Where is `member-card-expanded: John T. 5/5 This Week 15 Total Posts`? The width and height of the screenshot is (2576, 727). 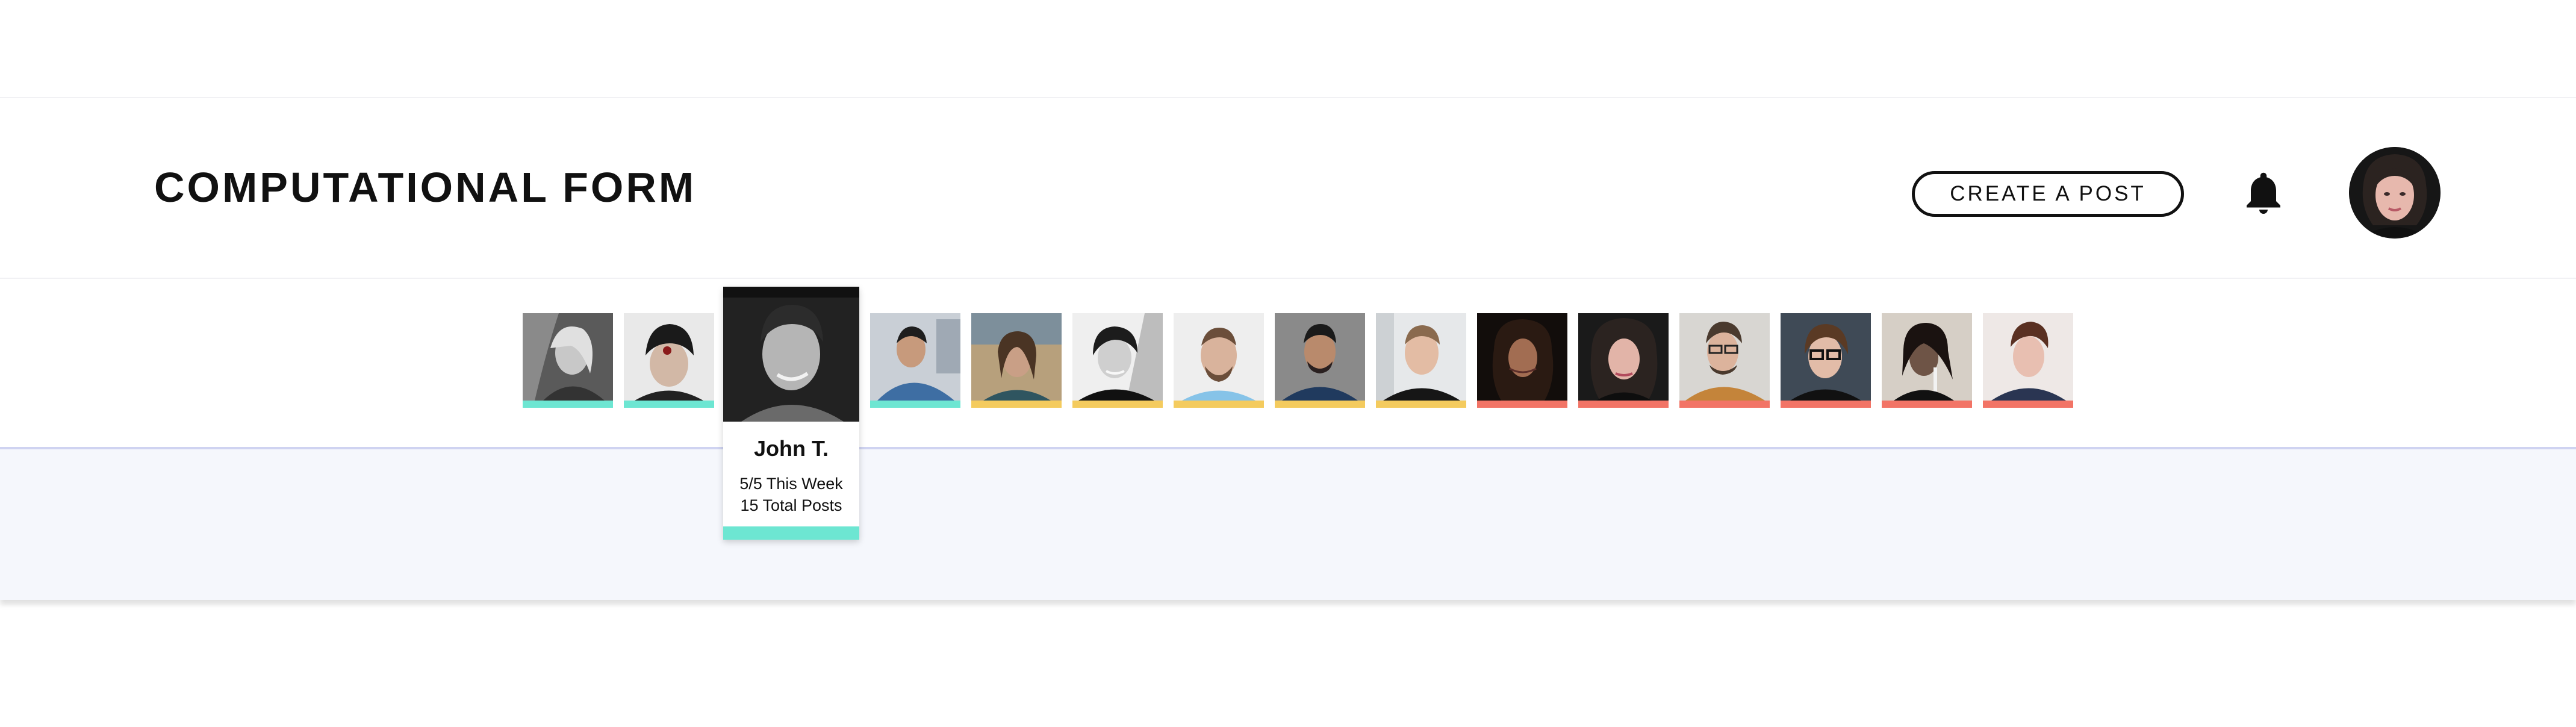
member-card-expanded: John T. 5/5 This Week 15 Total Posts is located at coordinates (791, 413).